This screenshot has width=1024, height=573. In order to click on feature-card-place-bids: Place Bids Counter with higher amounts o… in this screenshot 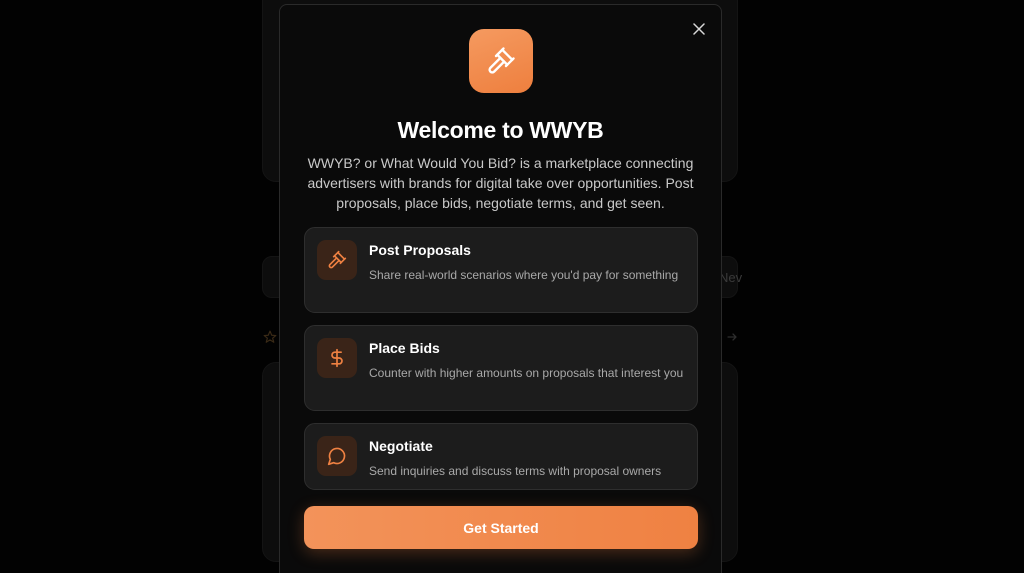, I will do `click(501, 368)`.